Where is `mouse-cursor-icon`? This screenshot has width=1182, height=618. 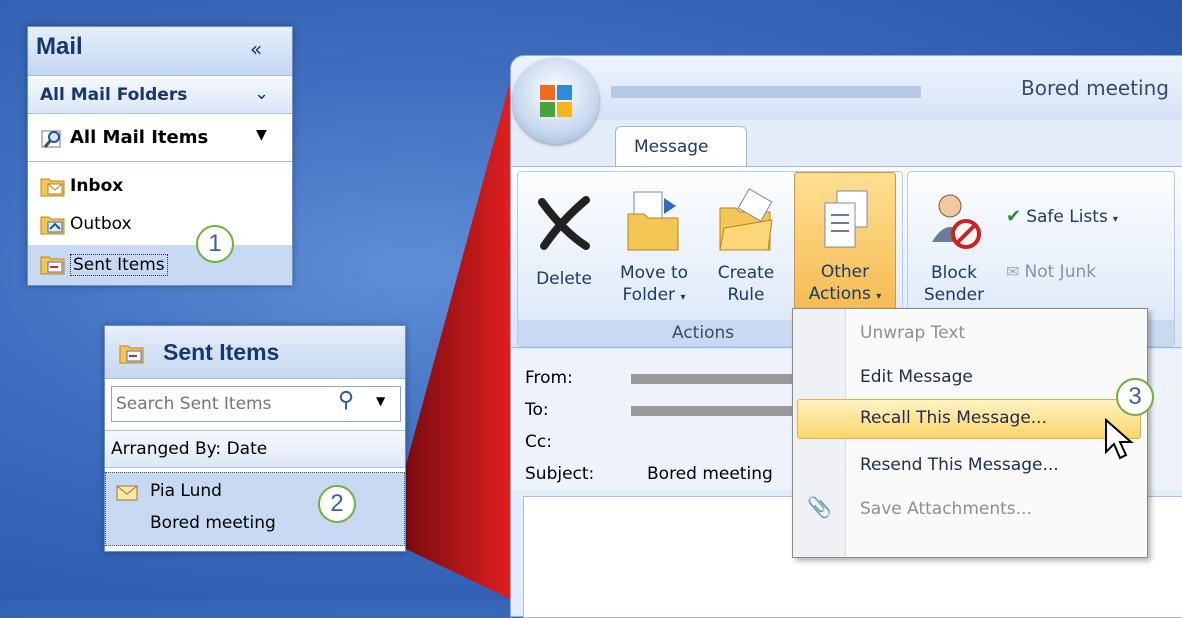 mouse-cursor-icon is located at coordinates (1119, 439).